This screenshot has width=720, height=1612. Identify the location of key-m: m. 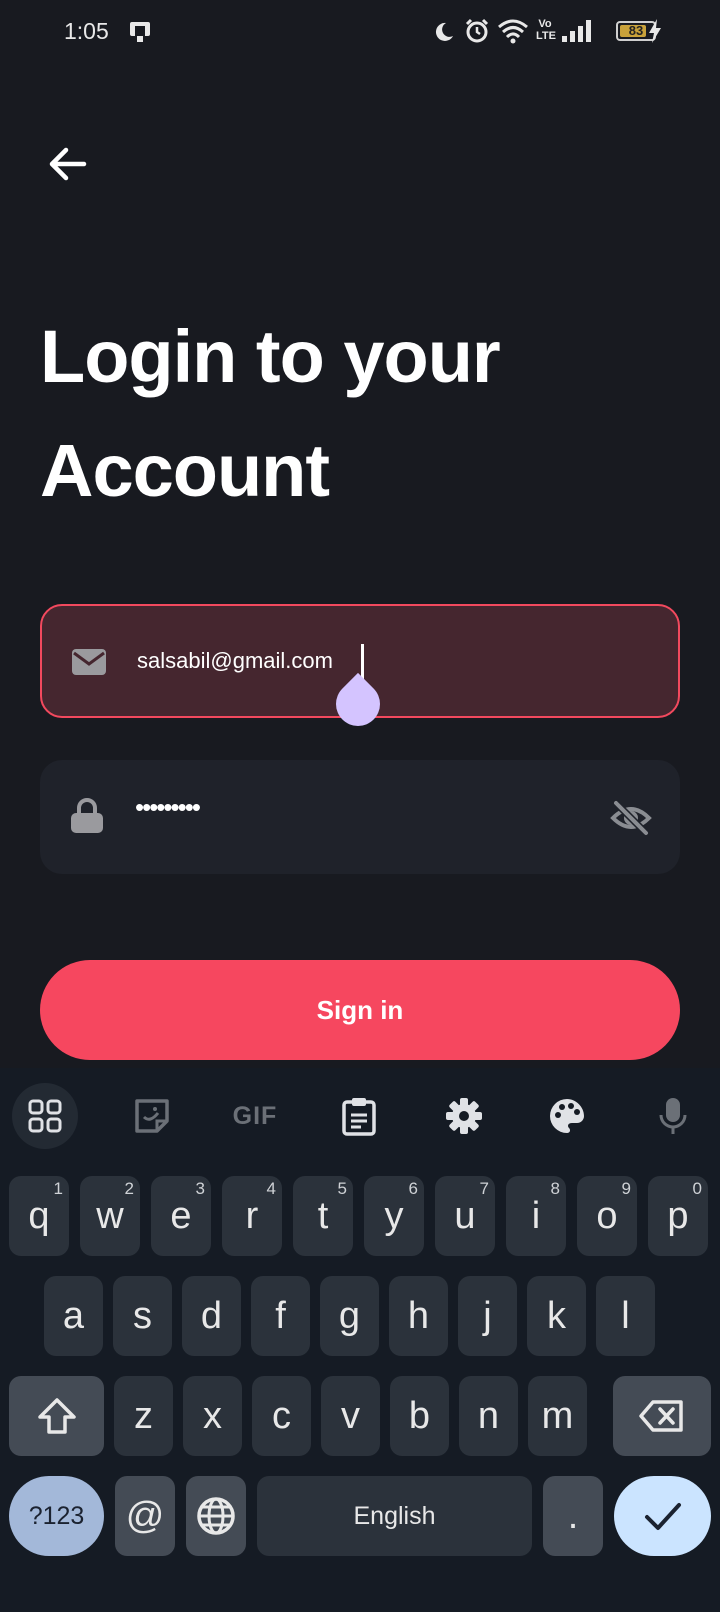
(557, 1416).